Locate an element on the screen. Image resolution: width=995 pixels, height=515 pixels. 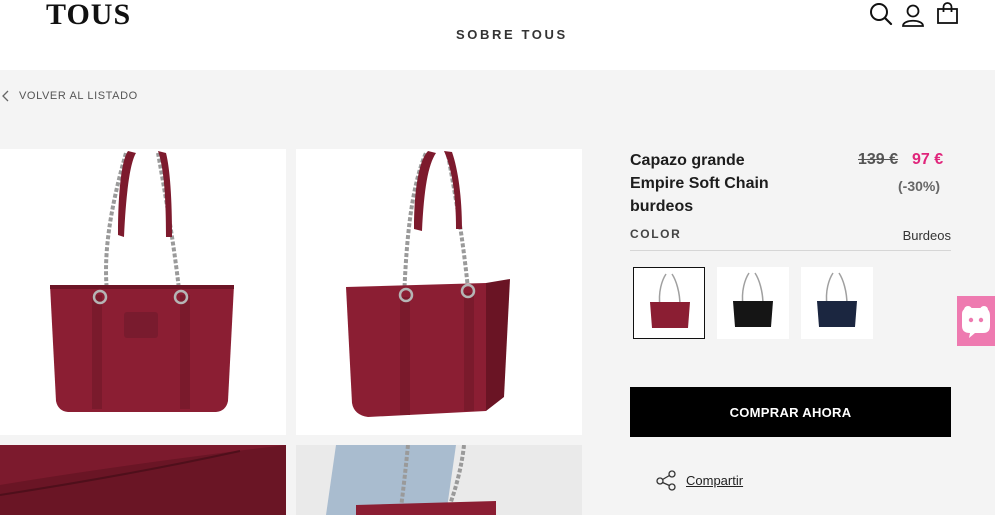
color-label: COLOR is located at coordinates (656, 234).